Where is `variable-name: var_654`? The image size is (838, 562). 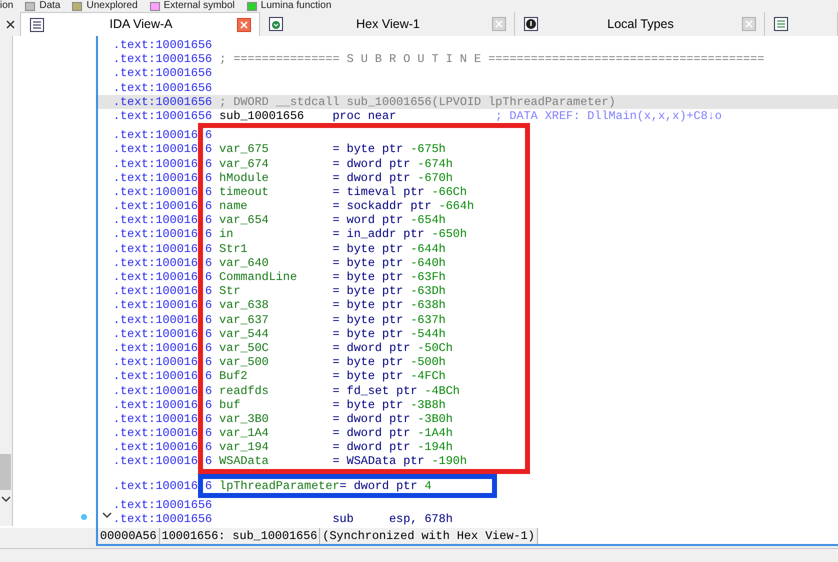
variable-name: var_654 is located at coordinates (244, 220).